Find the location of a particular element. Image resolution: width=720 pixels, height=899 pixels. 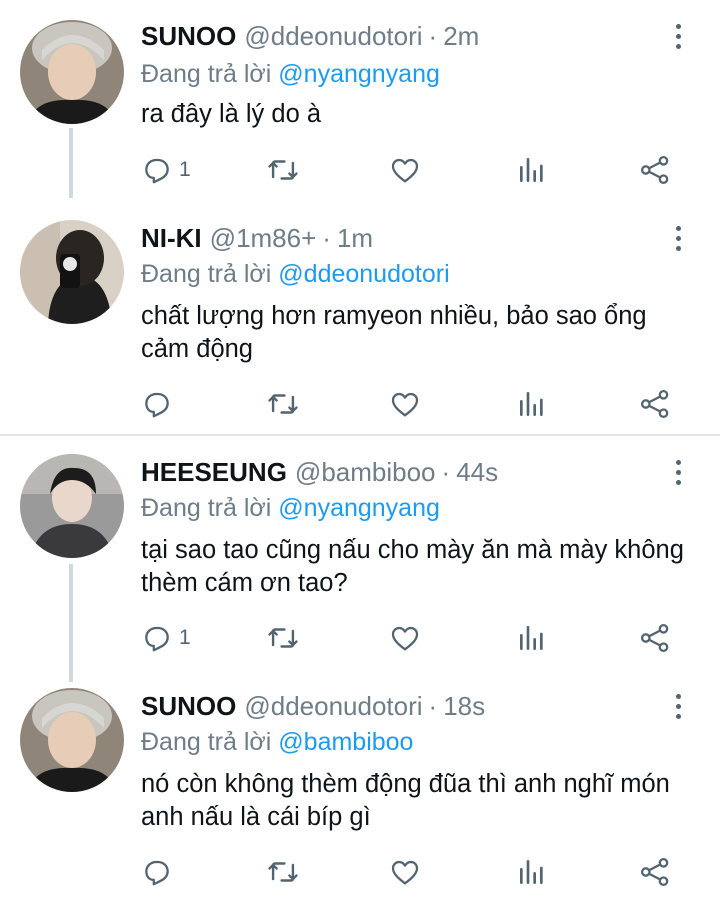

author-name: HEESEUNG is located at coordinates (214, 472).